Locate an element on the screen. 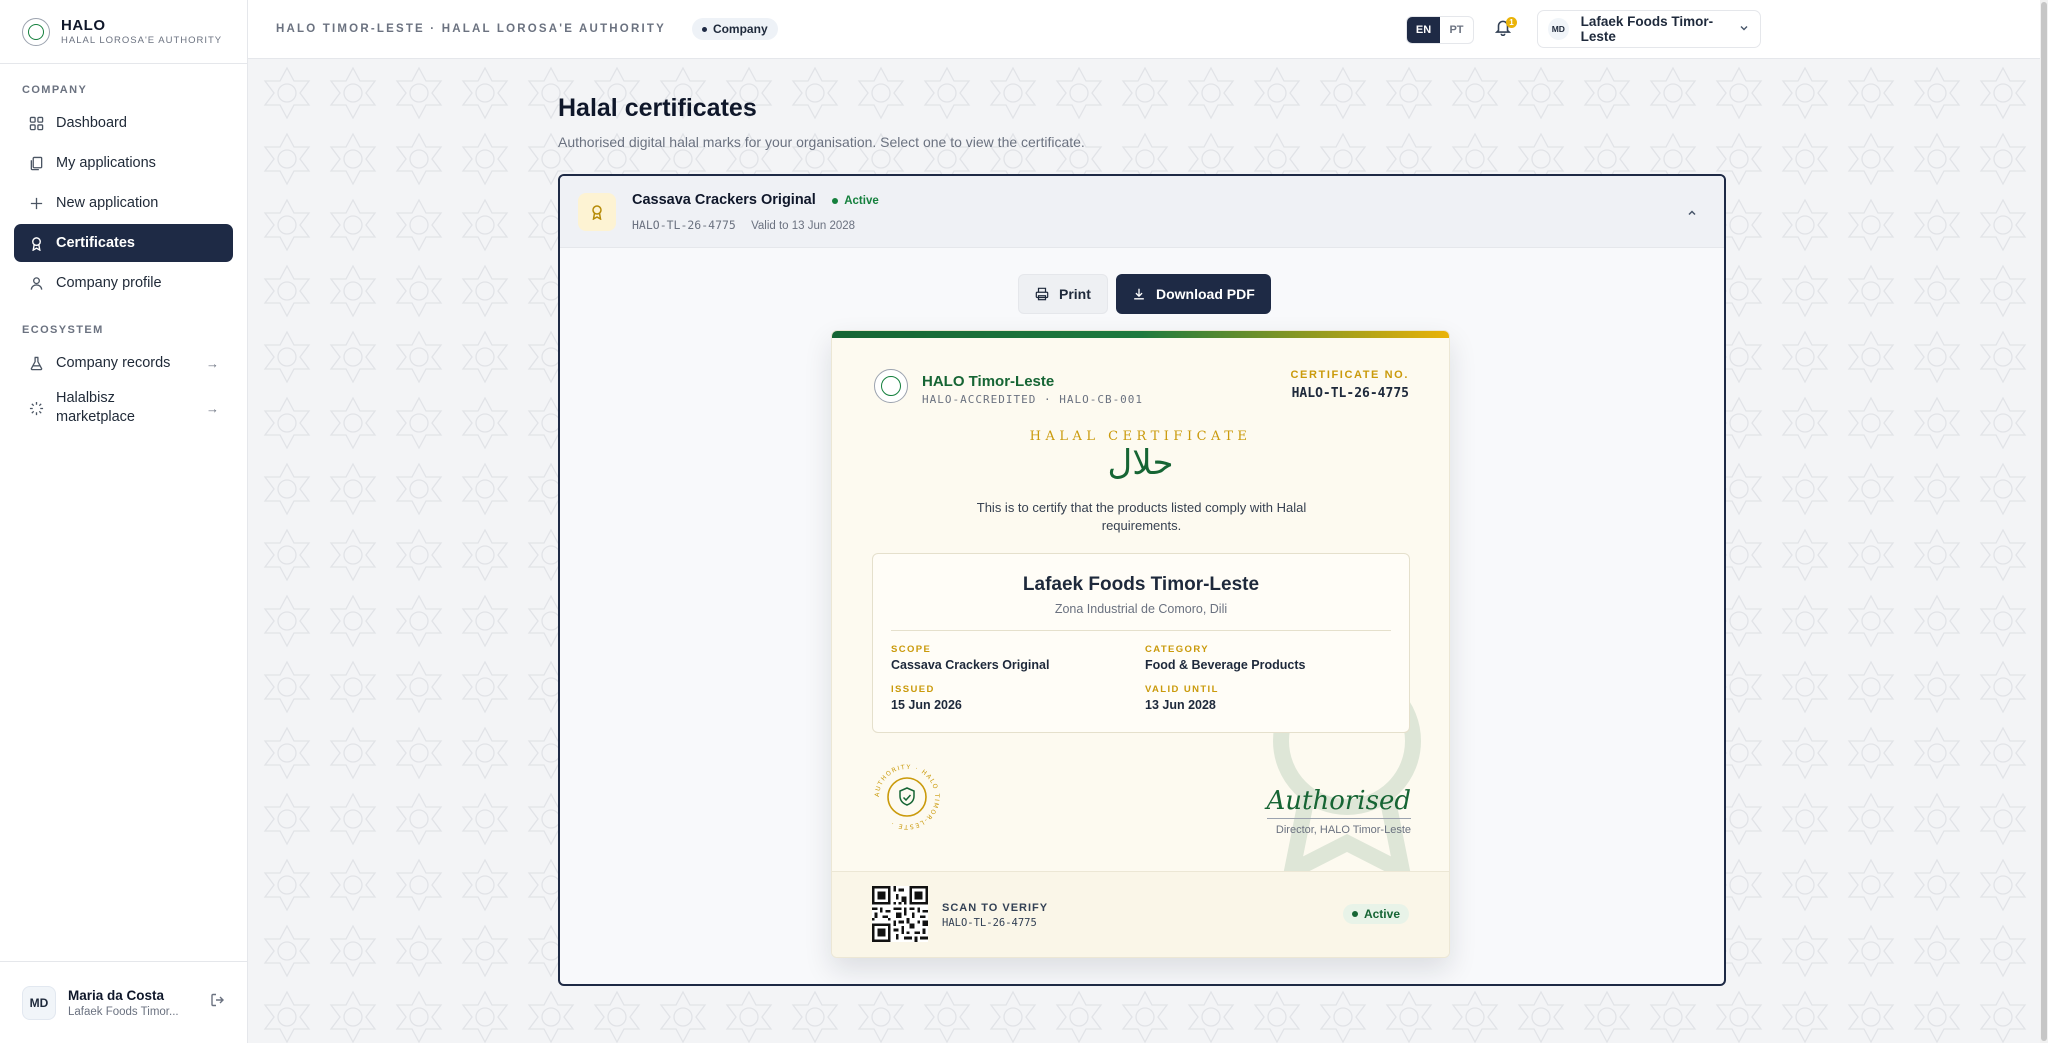 The width and height of the screenshot is (2048, 1043). user-icon is located at coordinates (36, 283).